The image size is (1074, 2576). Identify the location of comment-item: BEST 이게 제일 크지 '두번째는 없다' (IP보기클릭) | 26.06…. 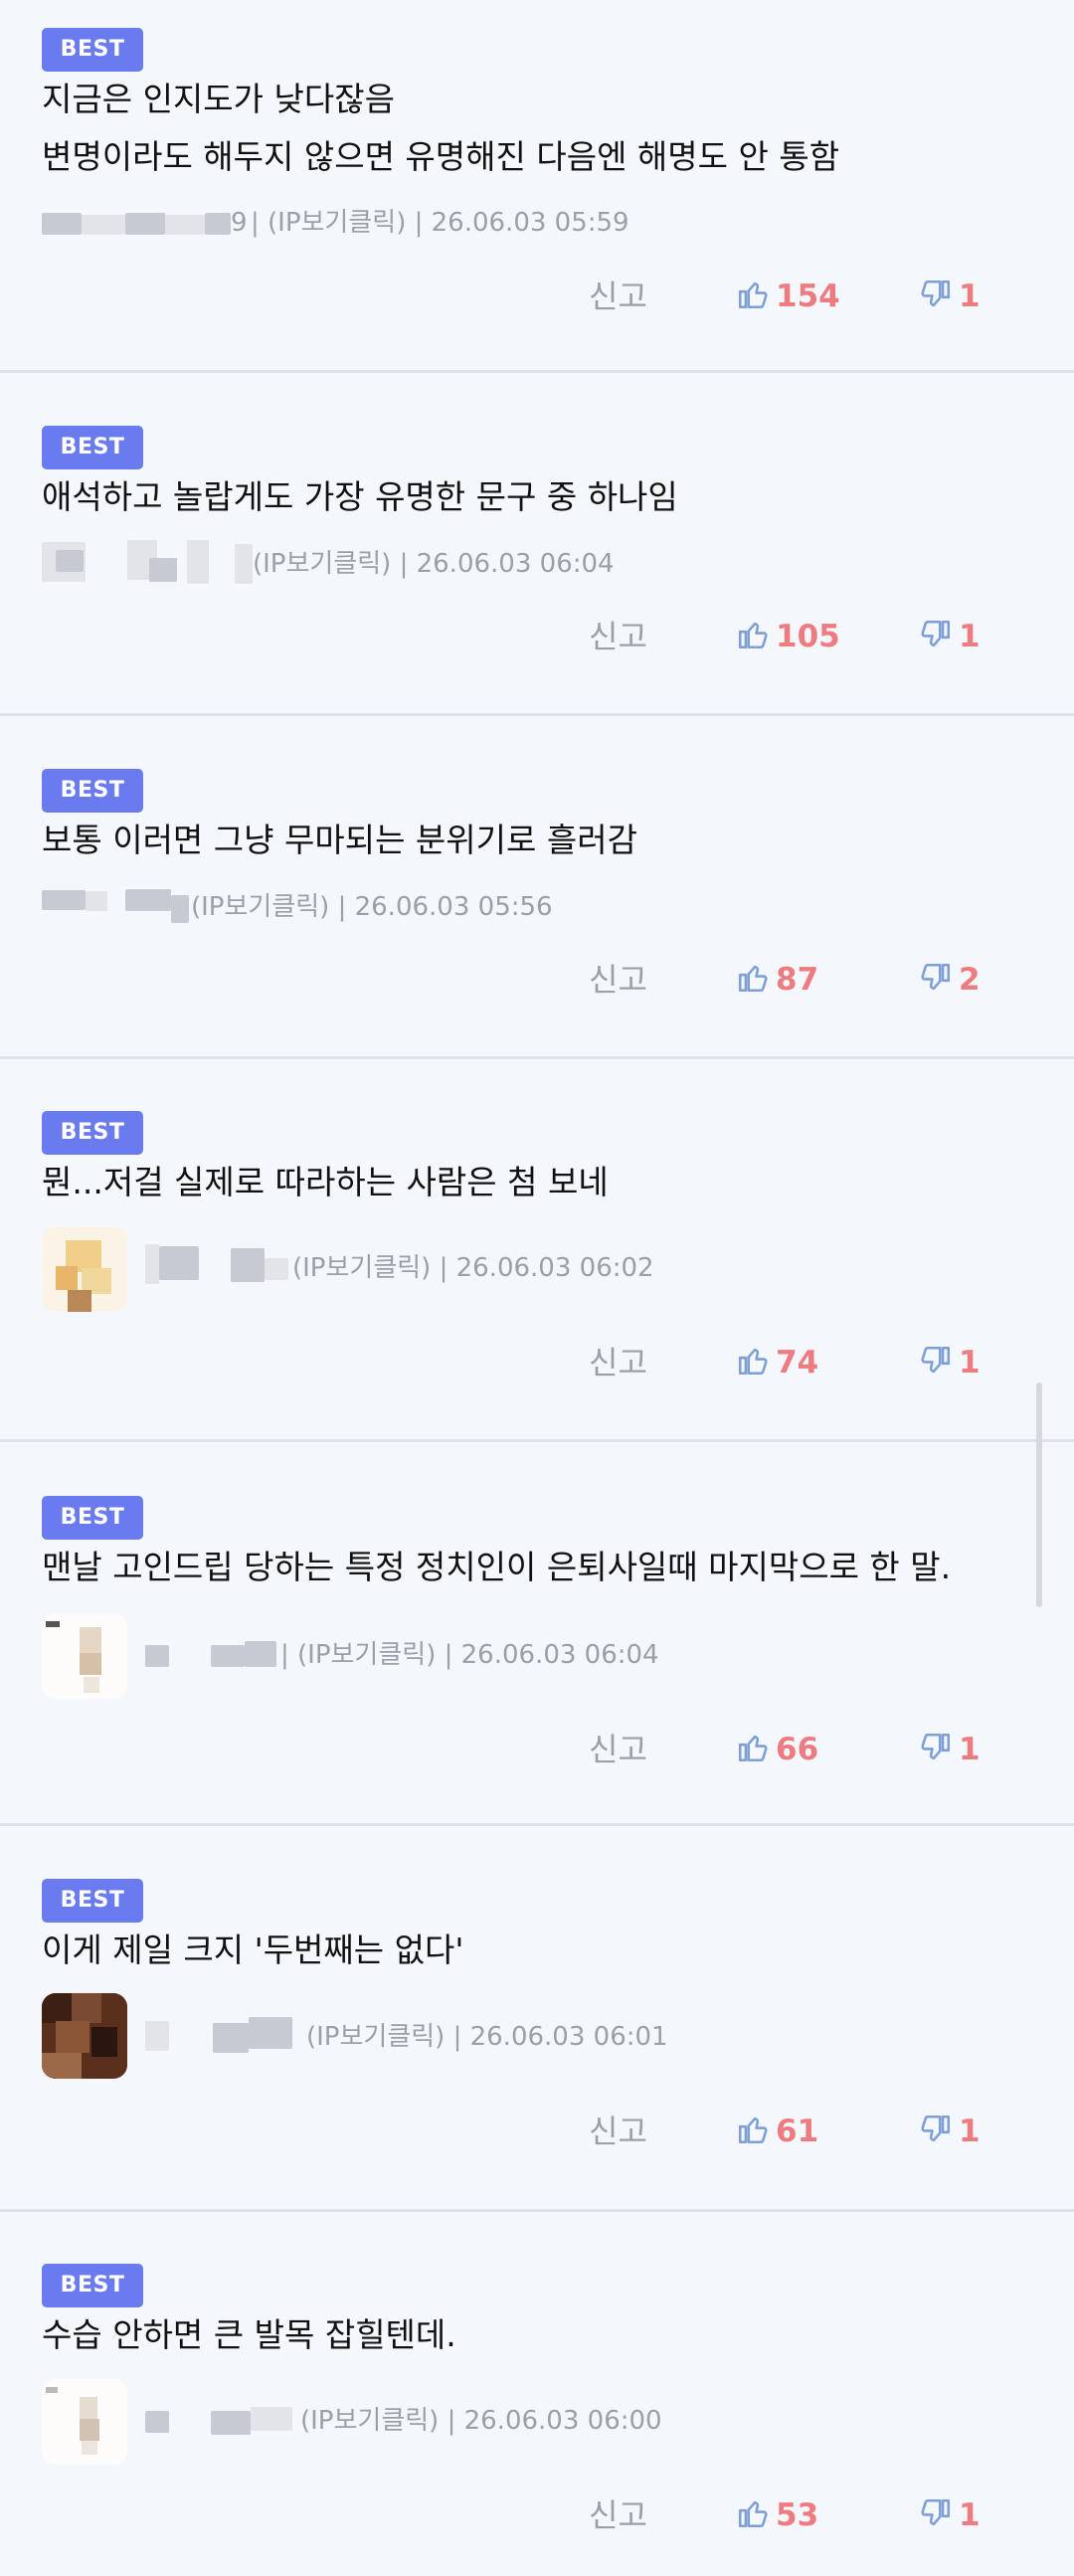
(537, 2017).